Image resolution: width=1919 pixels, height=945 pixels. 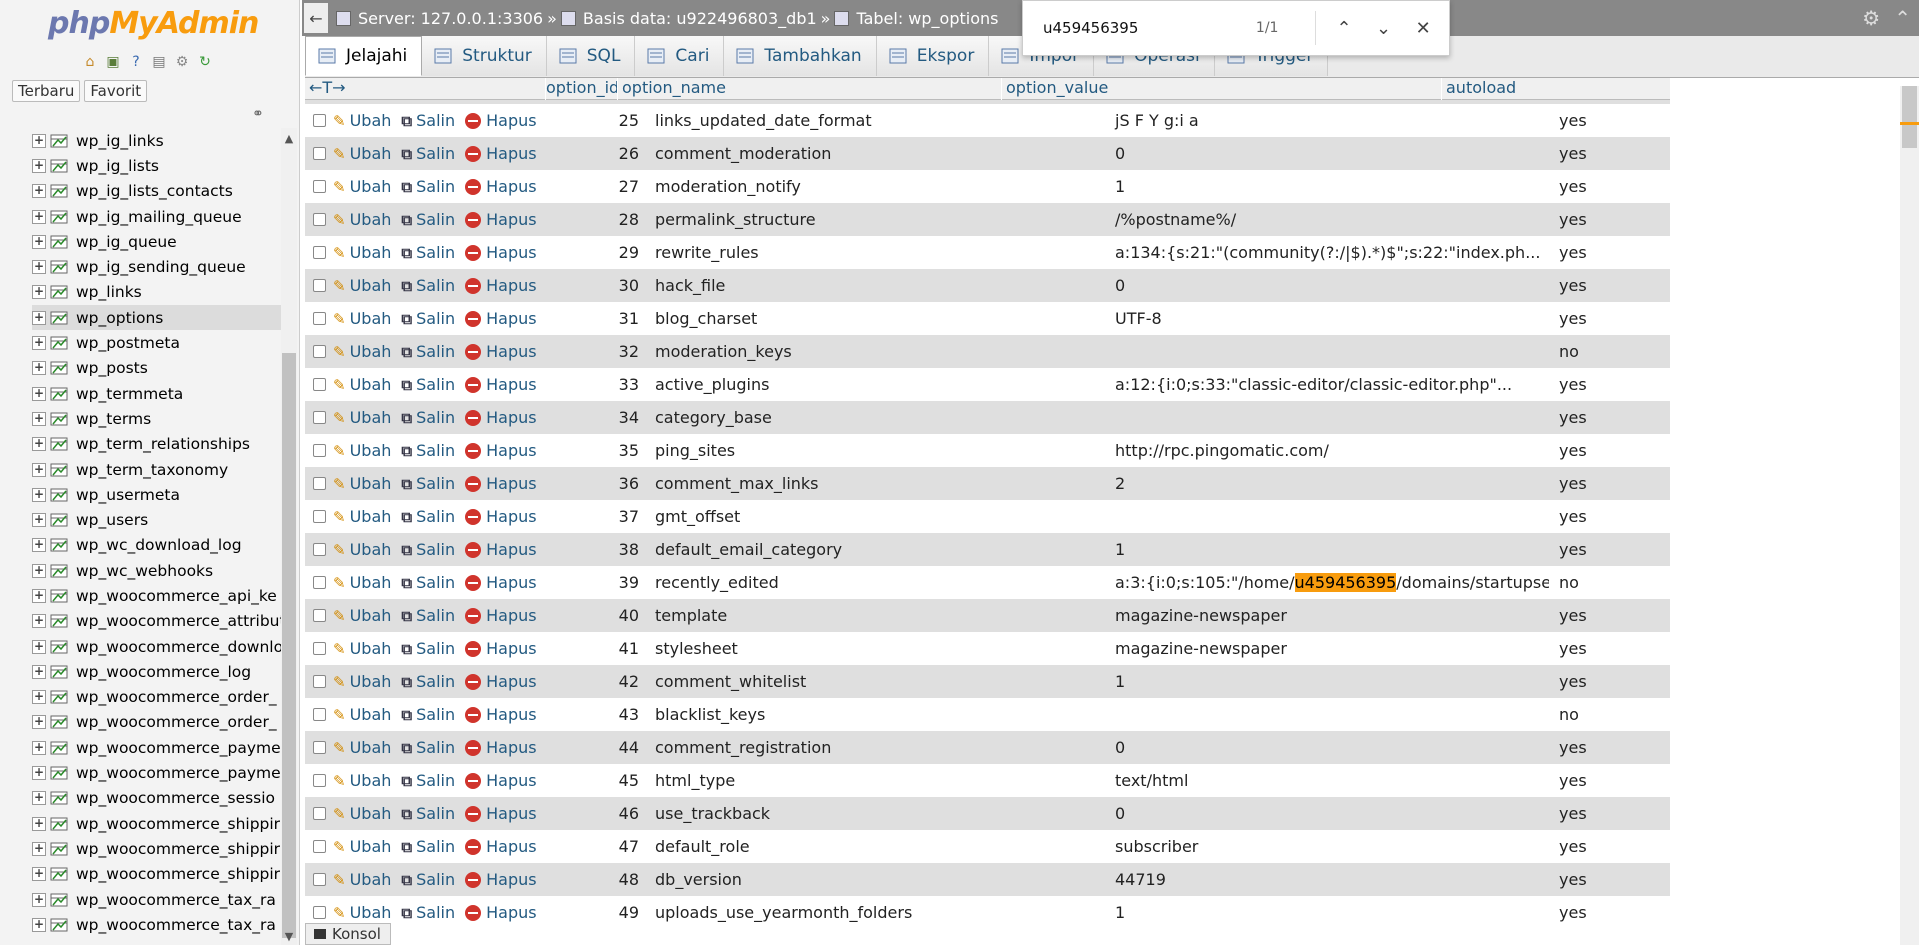 I want to click on cell-option-name: blog_charset, so click(x=877, y=318).